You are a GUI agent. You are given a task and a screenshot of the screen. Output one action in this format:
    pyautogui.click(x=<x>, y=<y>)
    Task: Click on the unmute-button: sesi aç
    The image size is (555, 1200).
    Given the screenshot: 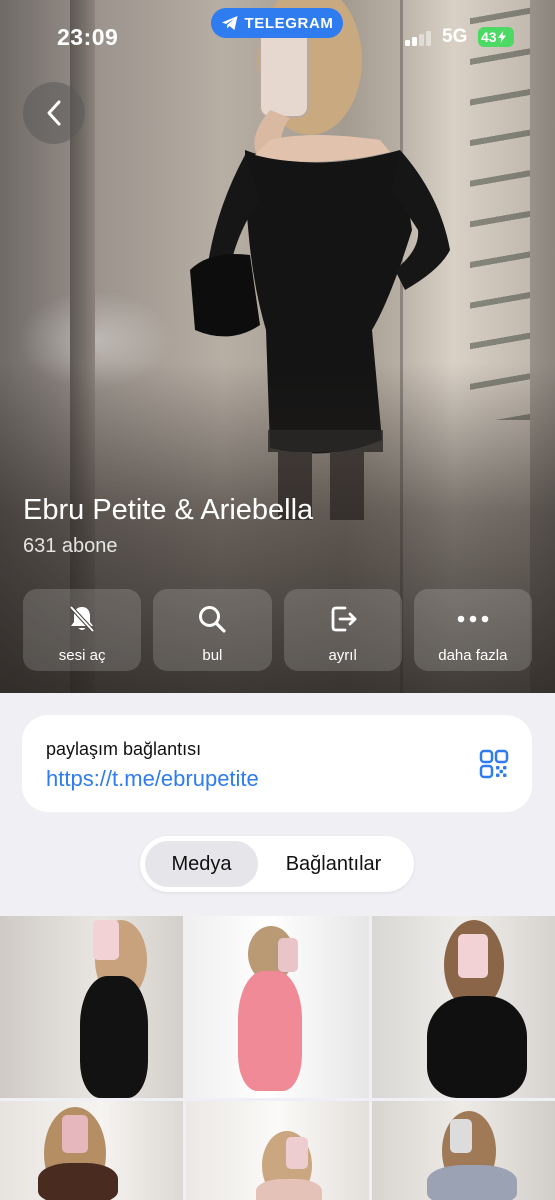 What is the action you would take?
    pyautogui.click(x=82, y=630)
    